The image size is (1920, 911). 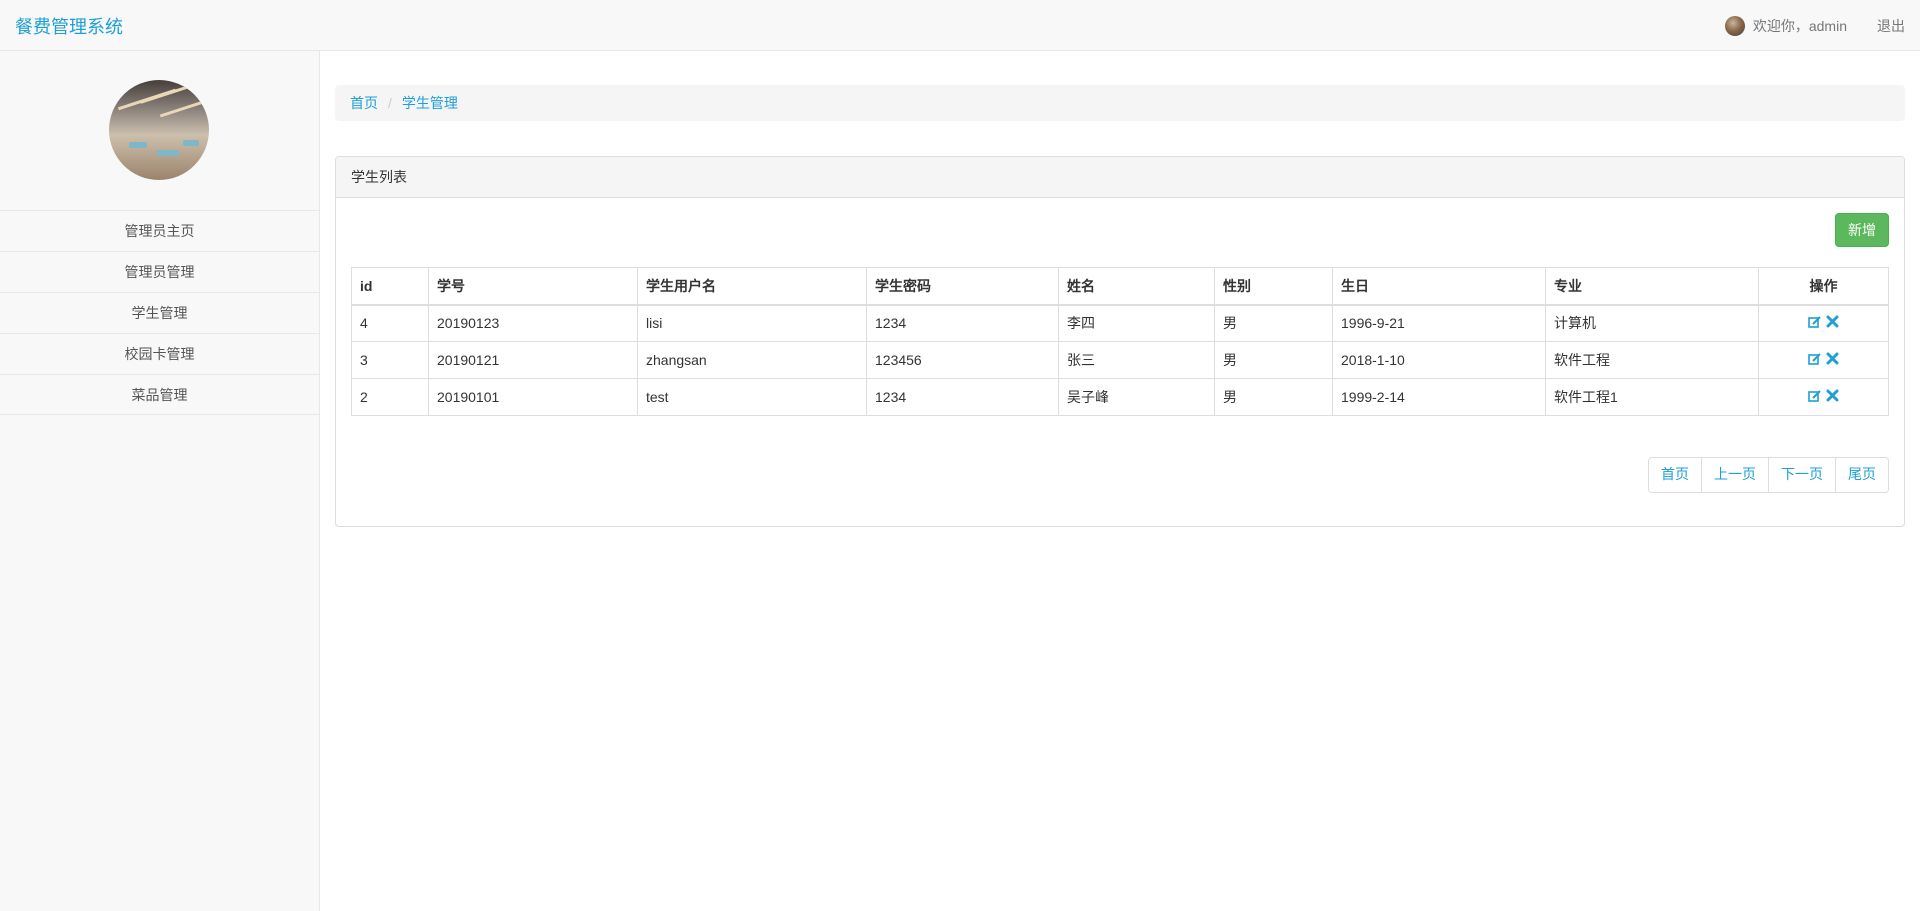 I want to click on welcome-text: 欢迎你，admin, so click(x=1799, y=25).